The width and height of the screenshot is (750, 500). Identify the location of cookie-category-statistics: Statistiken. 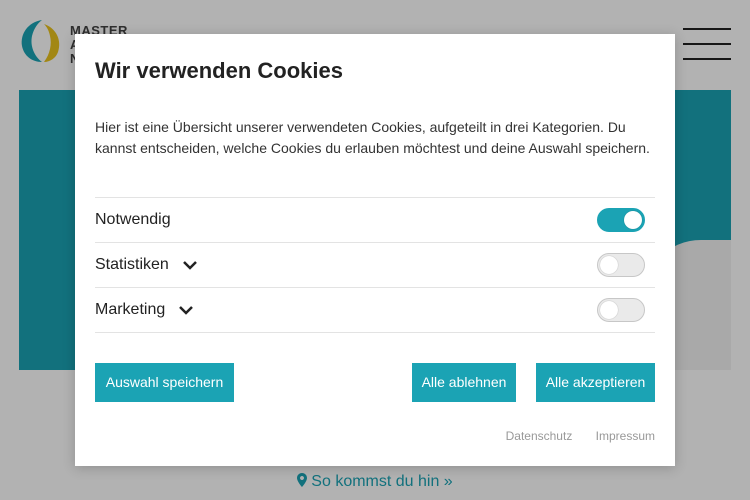
(375, 265).